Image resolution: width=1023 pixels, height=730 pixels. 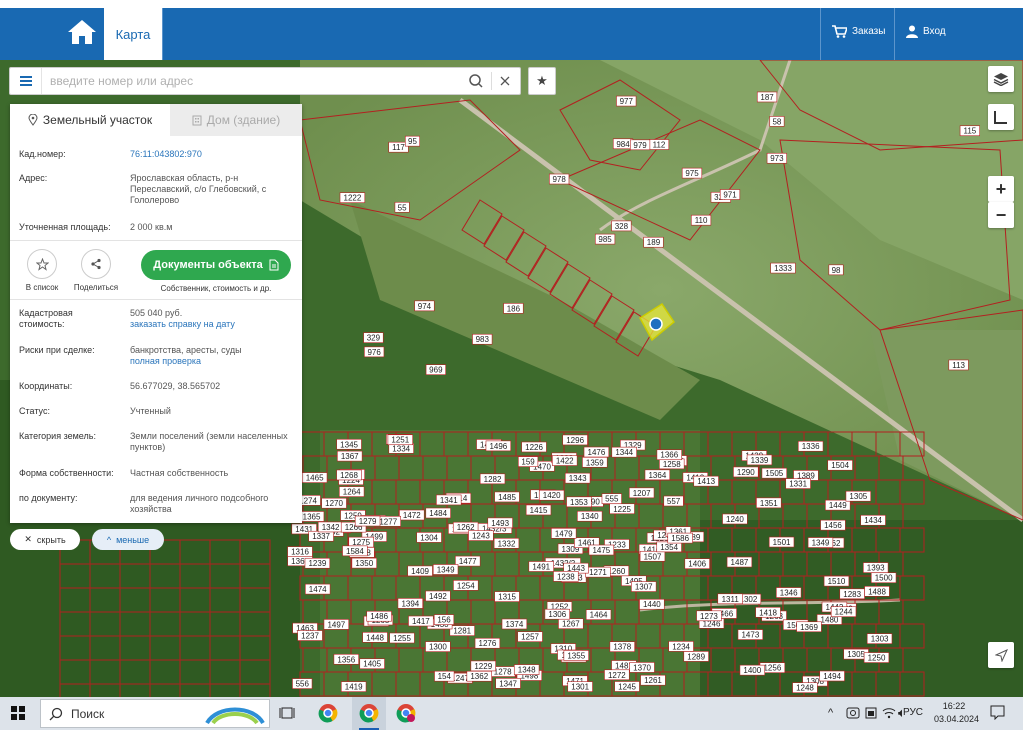 What do you see at coordinates (438, 596) in the screenshot?
I see `parcel-number-label: 1492` at bounding box center [438, 596].